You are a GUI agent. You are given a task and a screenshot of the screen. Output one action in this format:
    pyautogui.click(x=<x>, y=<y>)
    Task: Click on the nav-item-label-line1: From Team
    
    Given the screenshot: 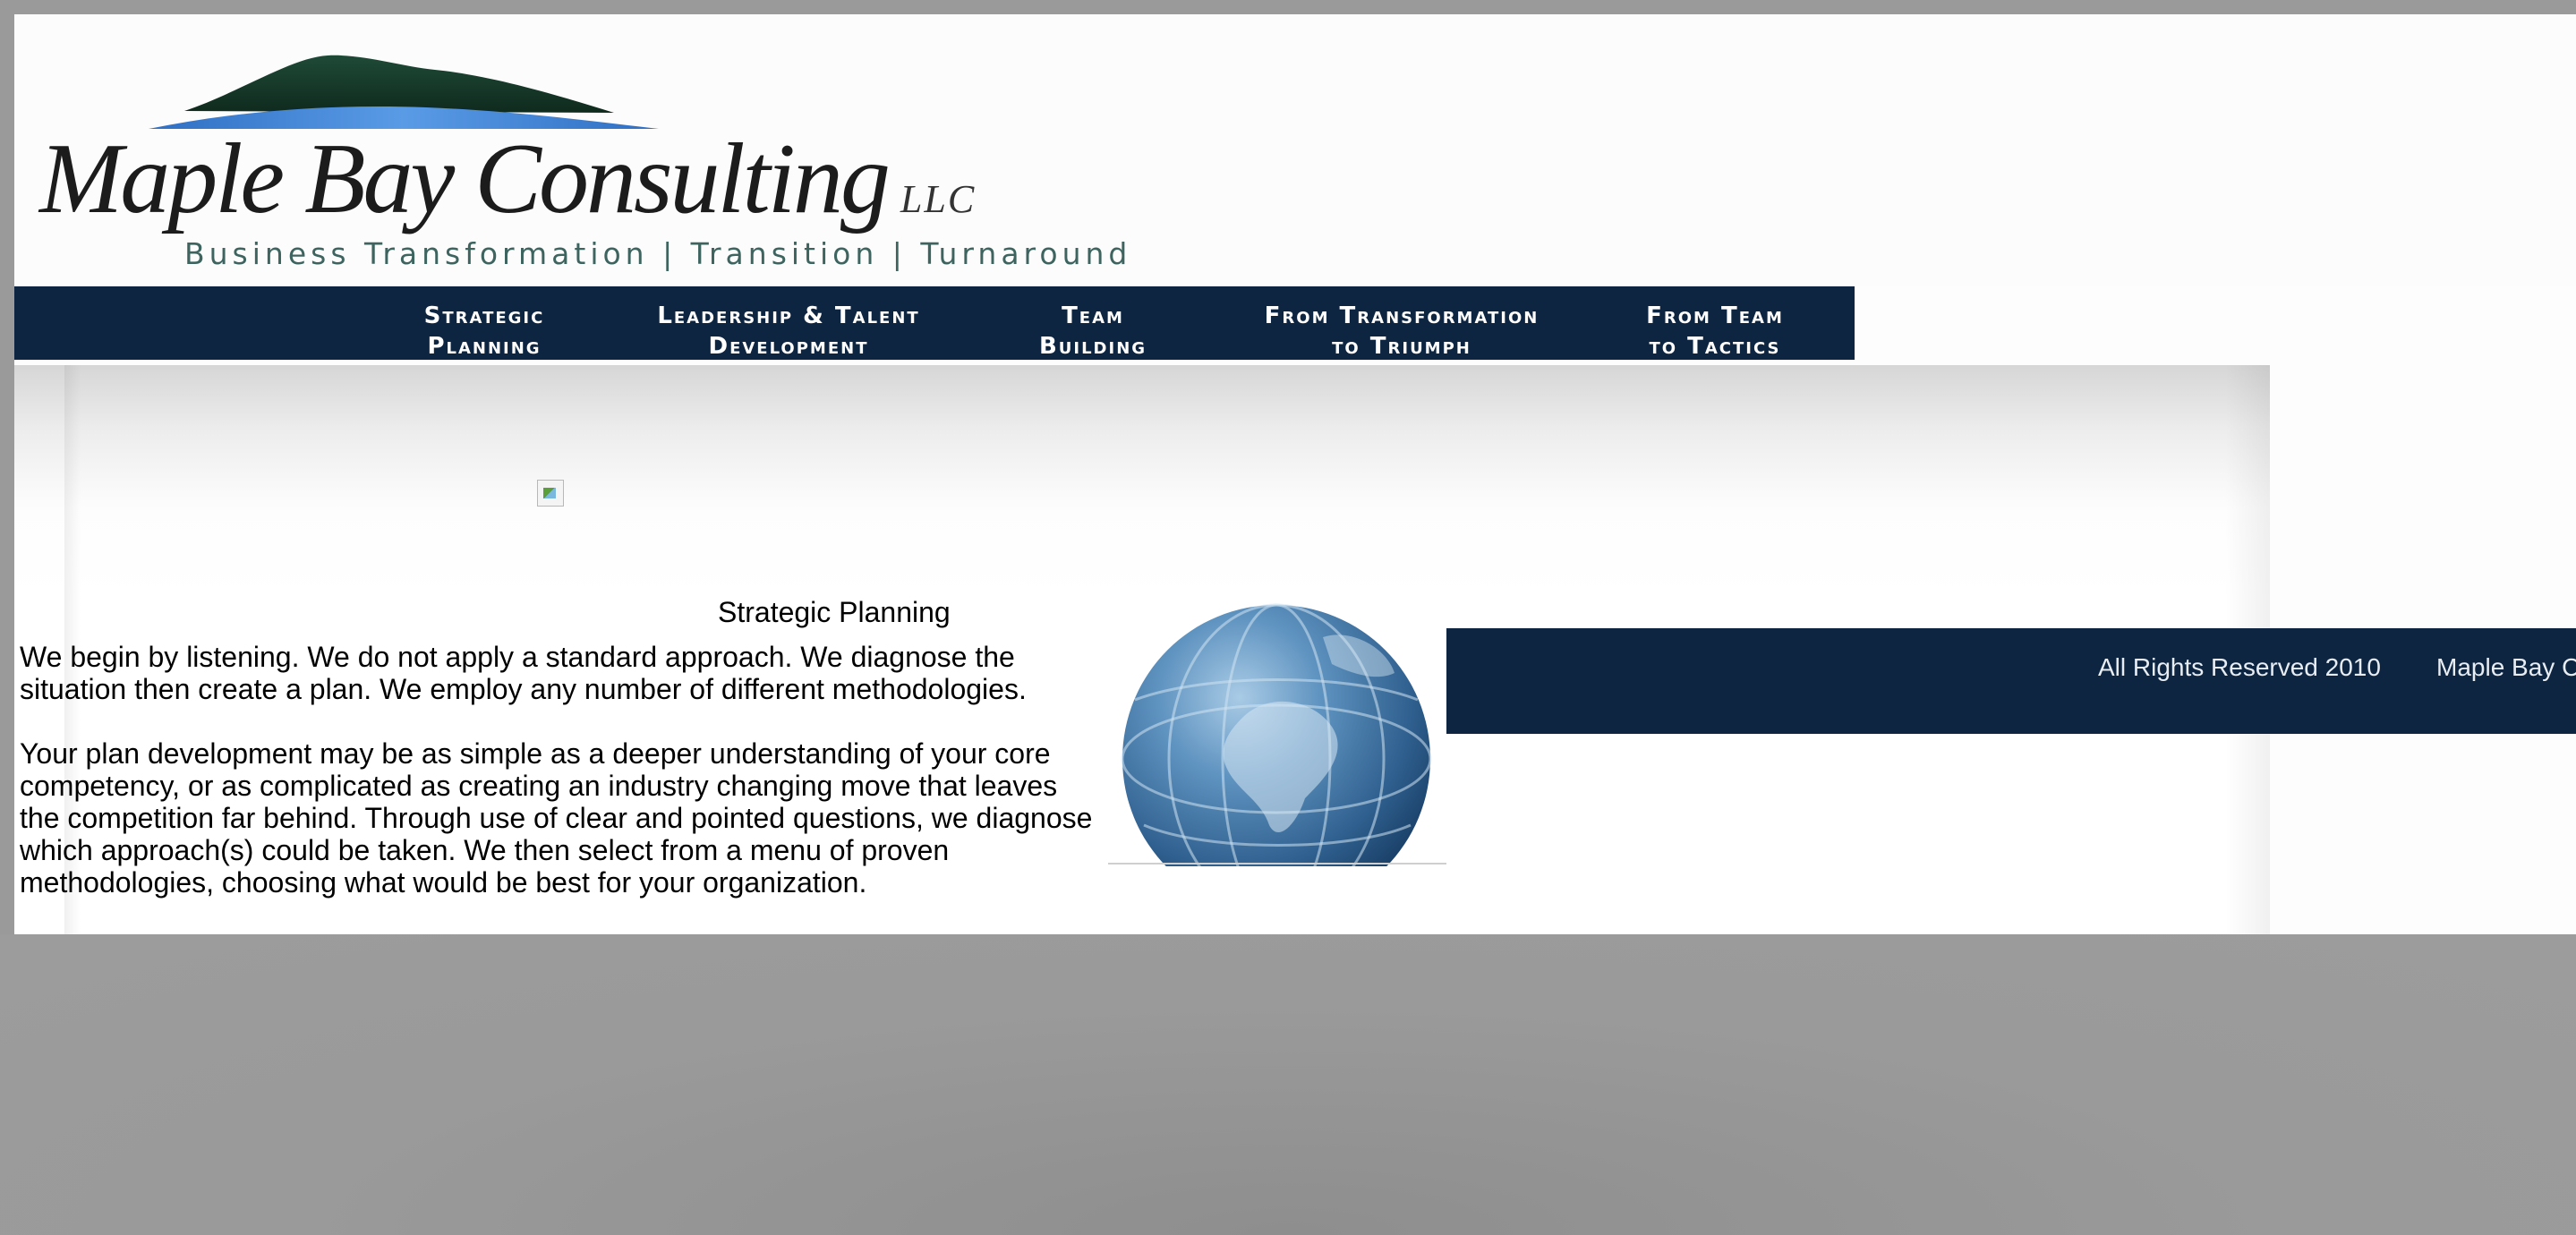 What is the action you would take?
    pyautogui.click(x=1715, y=315)
    